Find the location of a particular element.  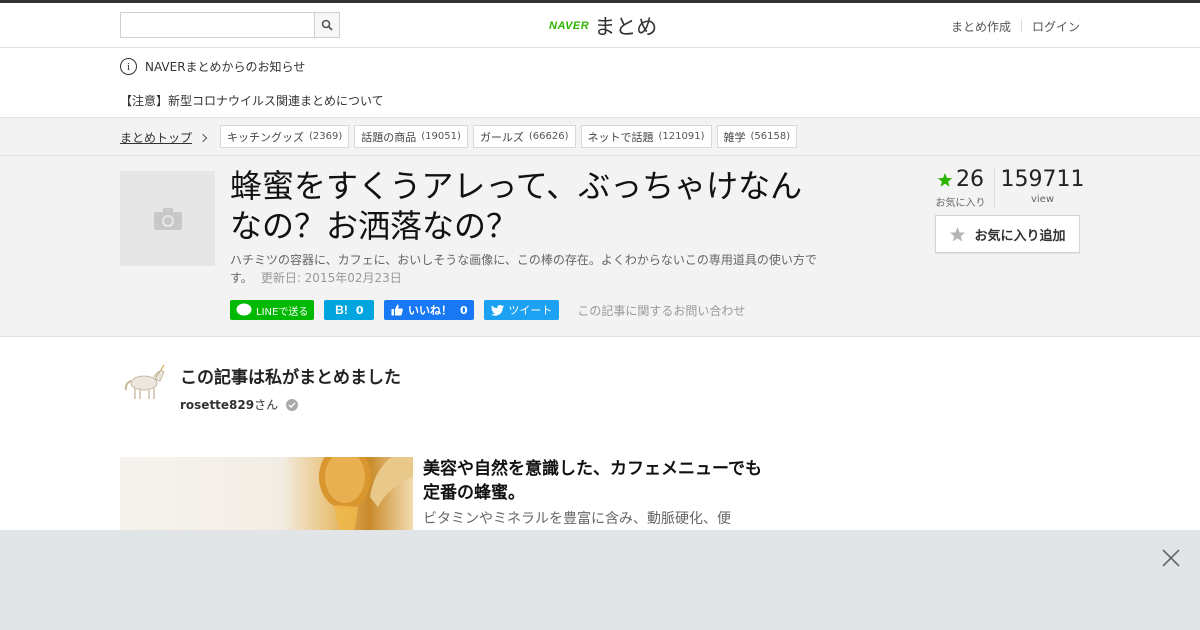

favorites-stat: 26 お気に入り is located at coordinates (963, 188).